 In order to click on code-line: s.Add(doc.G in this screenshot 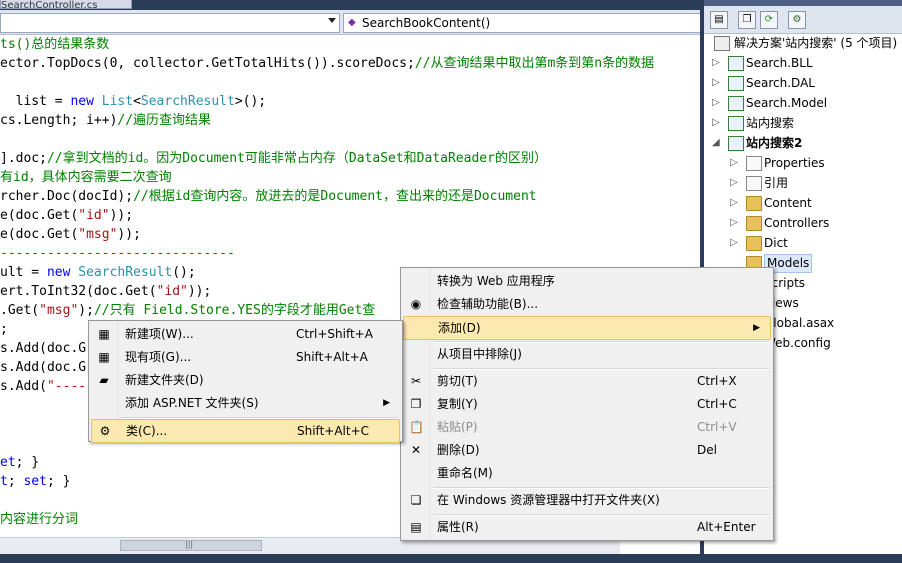, I will do `click(43, 348)`.